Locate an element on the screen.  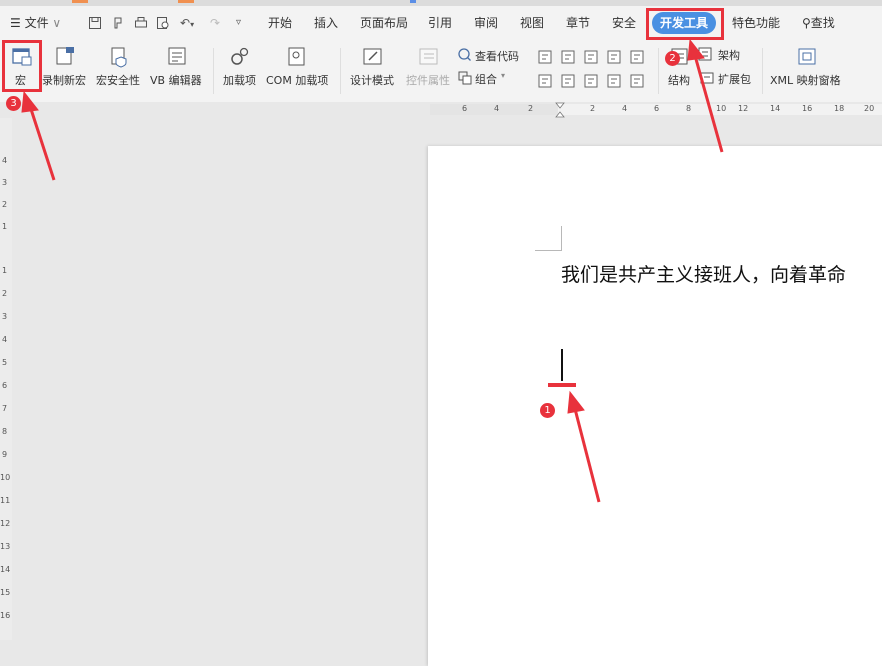
arrow-to-macro is located at coordinates (41, 141).